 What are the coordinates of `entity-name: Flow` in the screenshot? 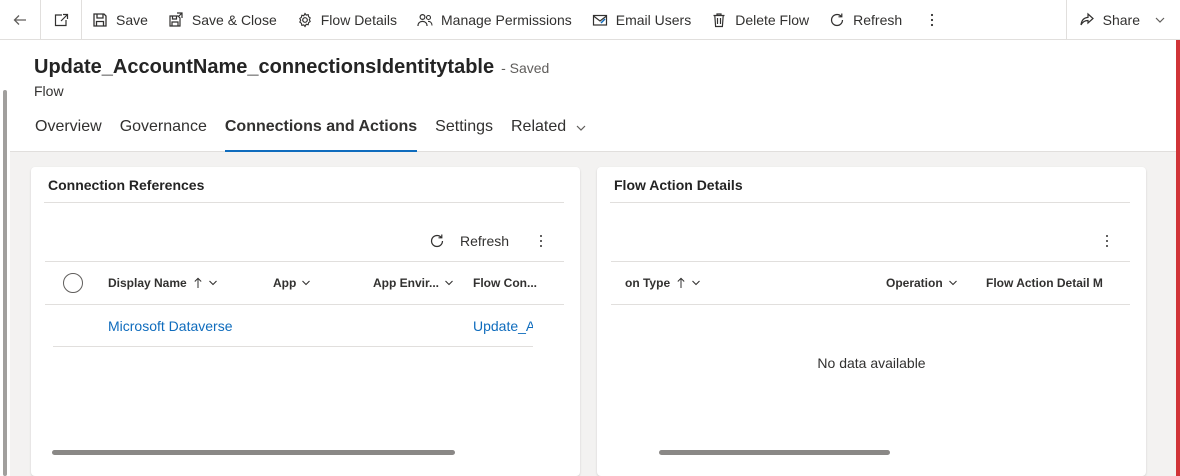 It's located at (49, 91).